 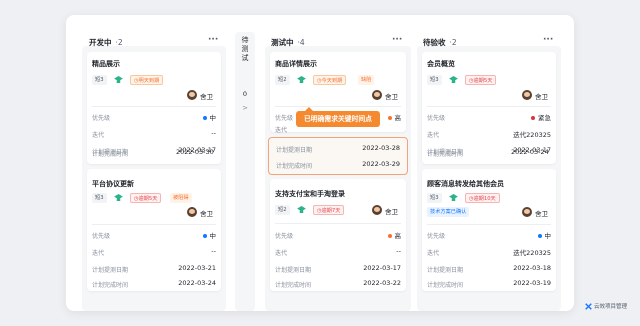 I want to click on expand-icon: >, so click(x=245, y=108).